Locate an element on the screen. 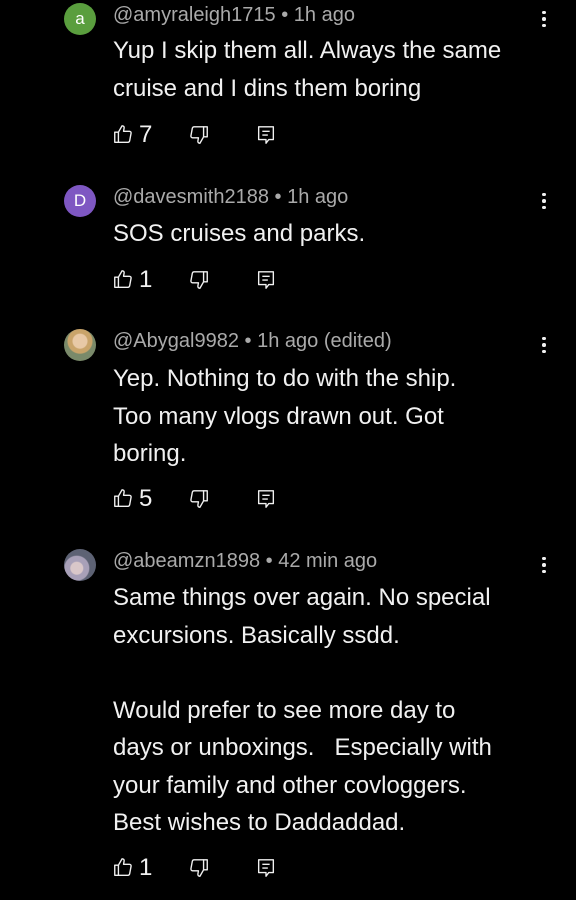 The image size is (576, 900). comment-line: days or unboxings. Especially with is located at coordinates (302, 747).